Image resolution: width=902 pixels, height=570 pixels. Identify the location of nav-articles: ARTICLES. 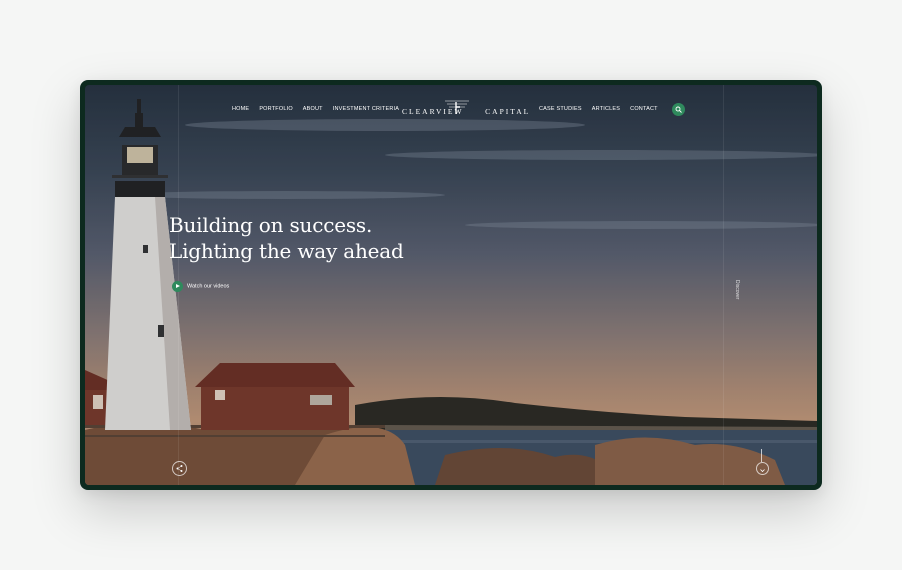
(606, 109).